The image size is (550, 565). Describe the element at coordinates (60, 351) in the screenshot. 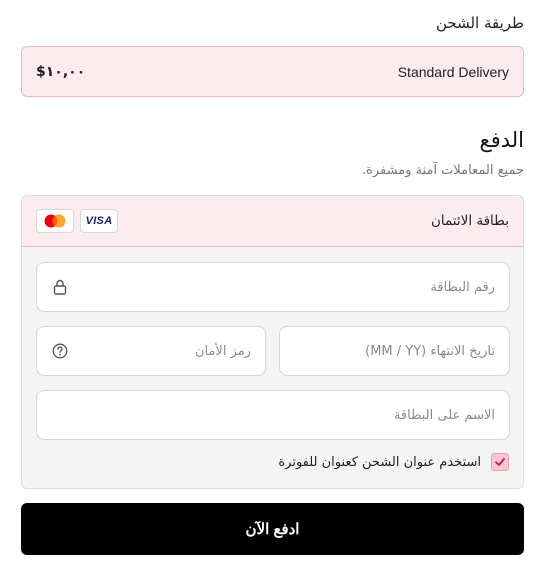

I see `help-question-icon` at that location.